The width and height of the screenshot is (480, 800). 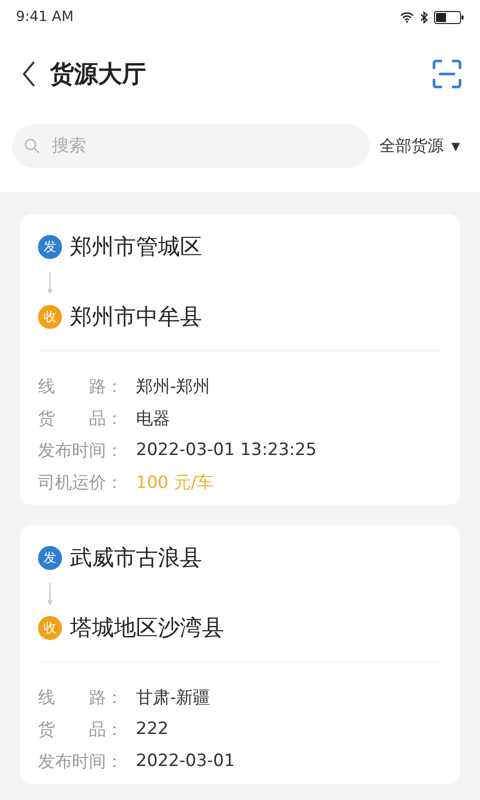 I want to click on battery-icon, so click(x=449, y=17).